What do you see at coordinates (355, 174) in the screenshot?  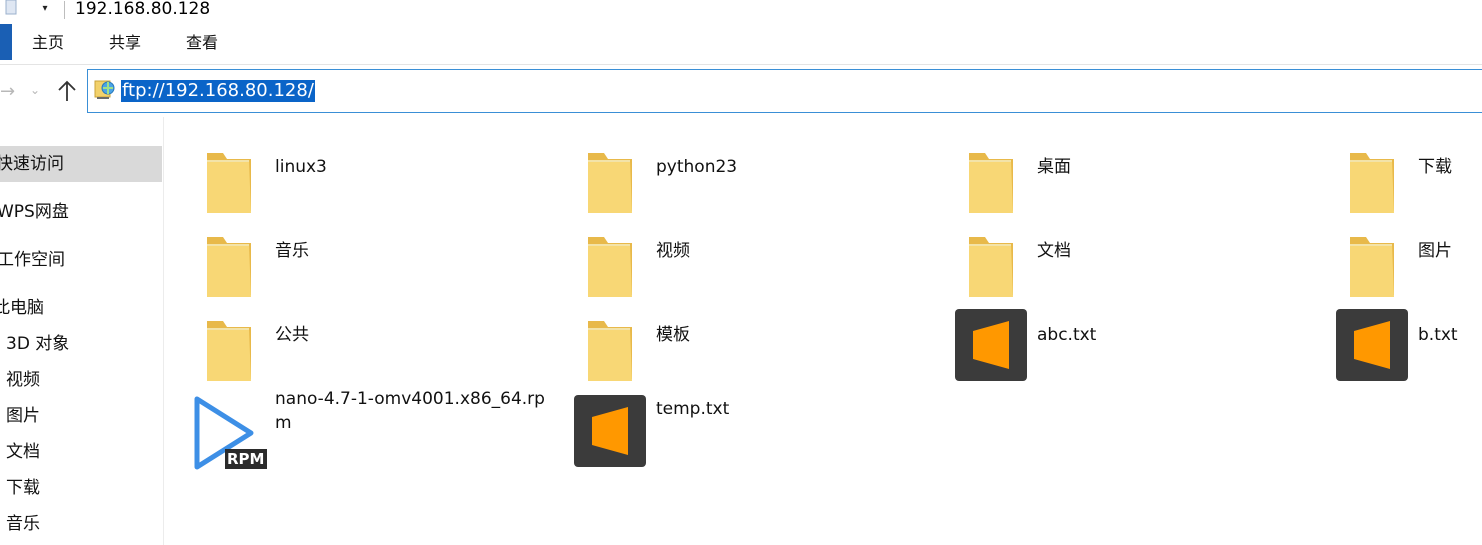 I see `file-item: linux3` at bounding box center [355, 174].